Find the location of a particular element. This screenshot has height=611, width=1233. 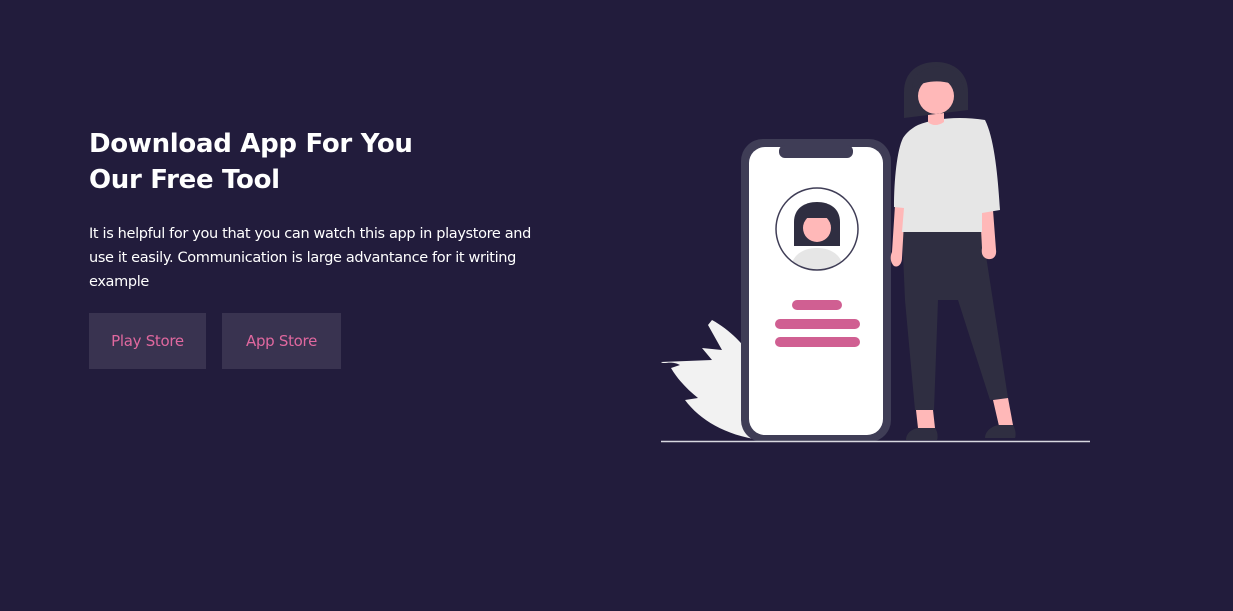

woman-left-ankle is located at coordinates (925, 419).